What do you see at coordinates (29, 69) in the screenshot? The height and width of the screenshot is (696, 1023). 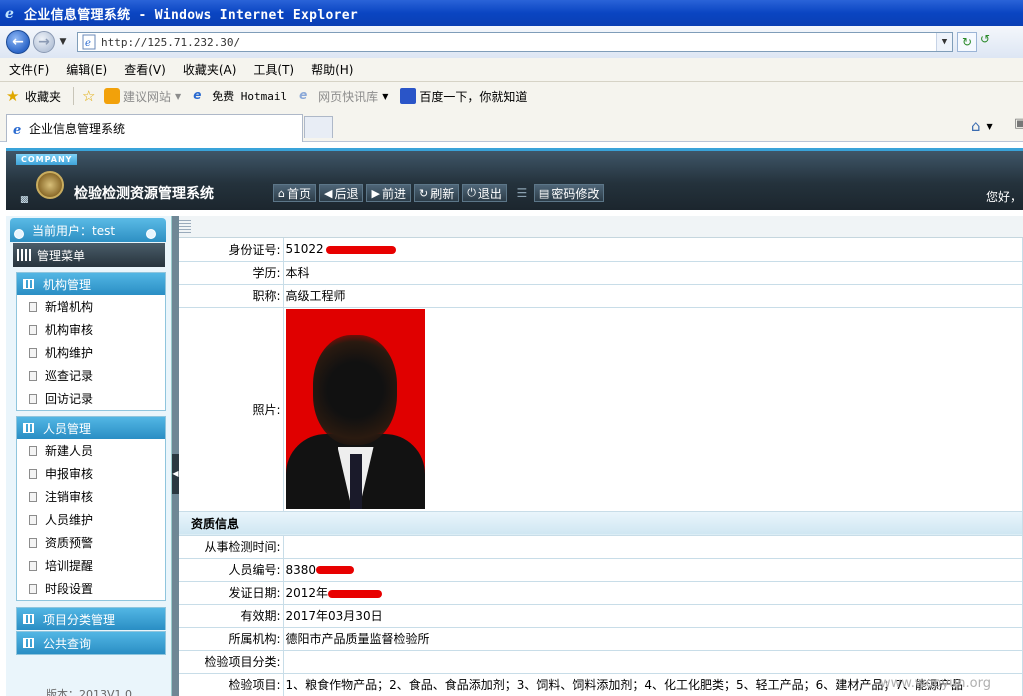 I see `menu-file: 文件(F)` at bounding box center [29, 69].